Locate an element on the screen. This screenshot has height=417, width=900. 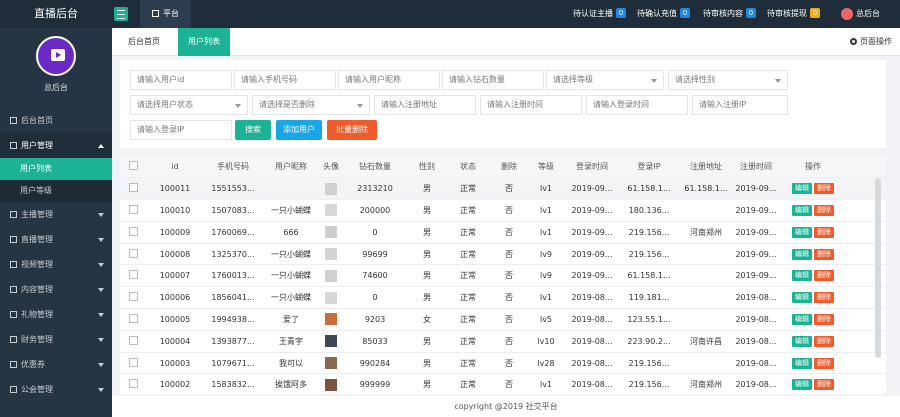
register-address-input: 请输入注册地址 is located at coordinates (425, 105).